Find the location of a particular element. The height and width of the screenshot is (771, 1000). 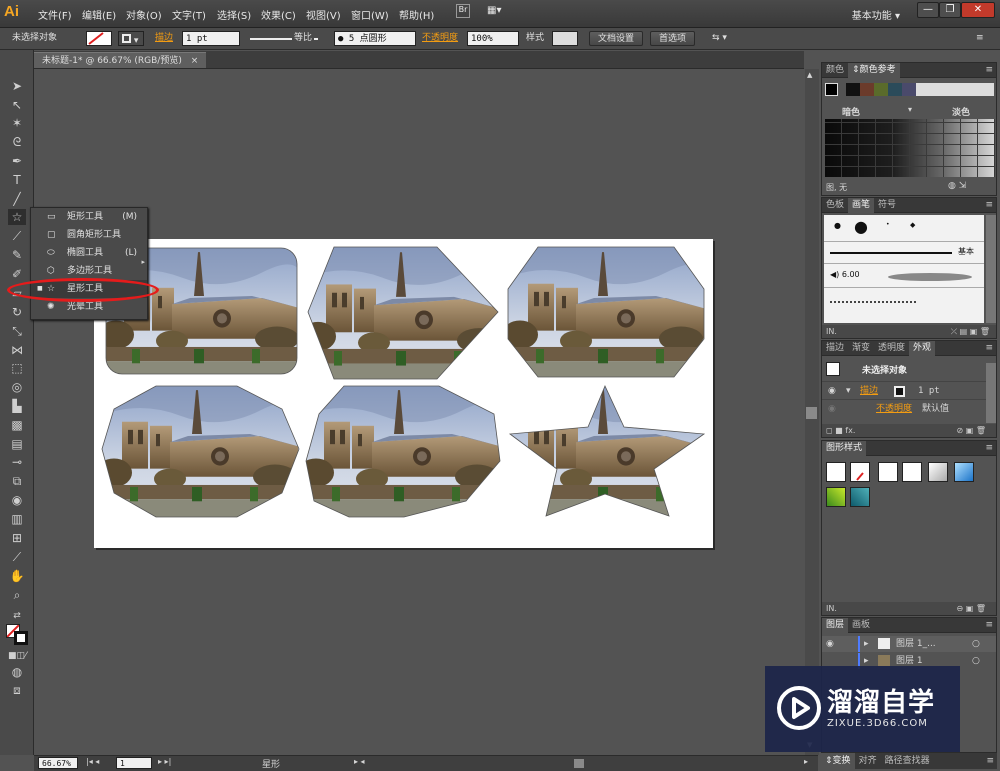

style-none is located at coordinates (860, 472).